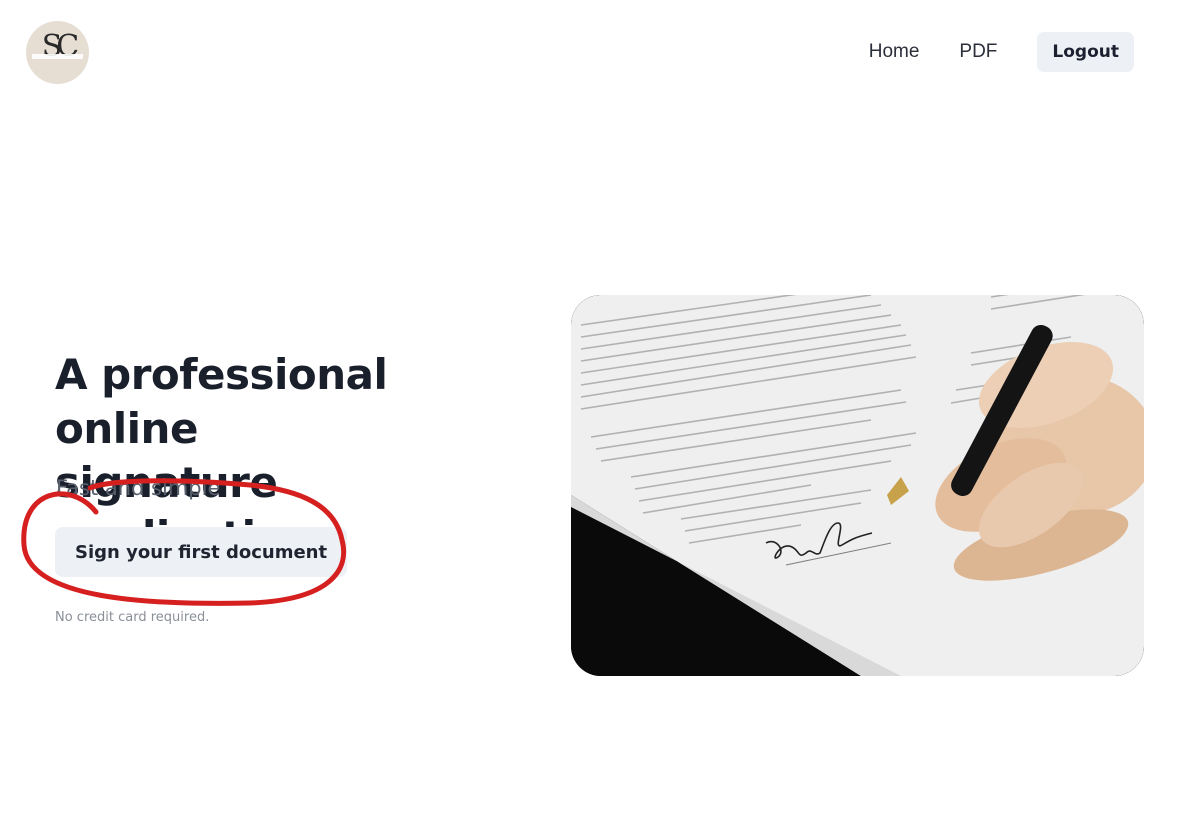 This screenshot has width=1202, height=840. What do you see at coordinates (221, 401) in the screenshot?
I see `hero-title-line-1: A professional online` at bounding box center [221, 401].